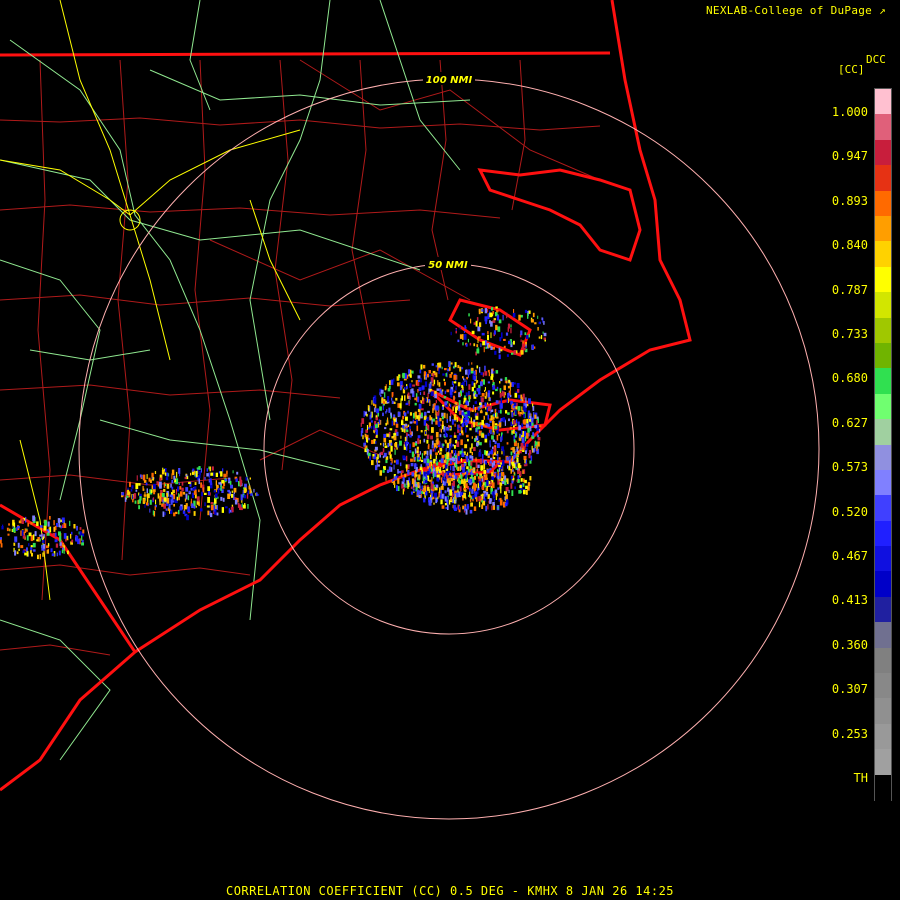  What do you see at coordinates (849, 511) in the screenshot?
I see `legend-tick-label: 0.520` at bounding box center [849, 511].